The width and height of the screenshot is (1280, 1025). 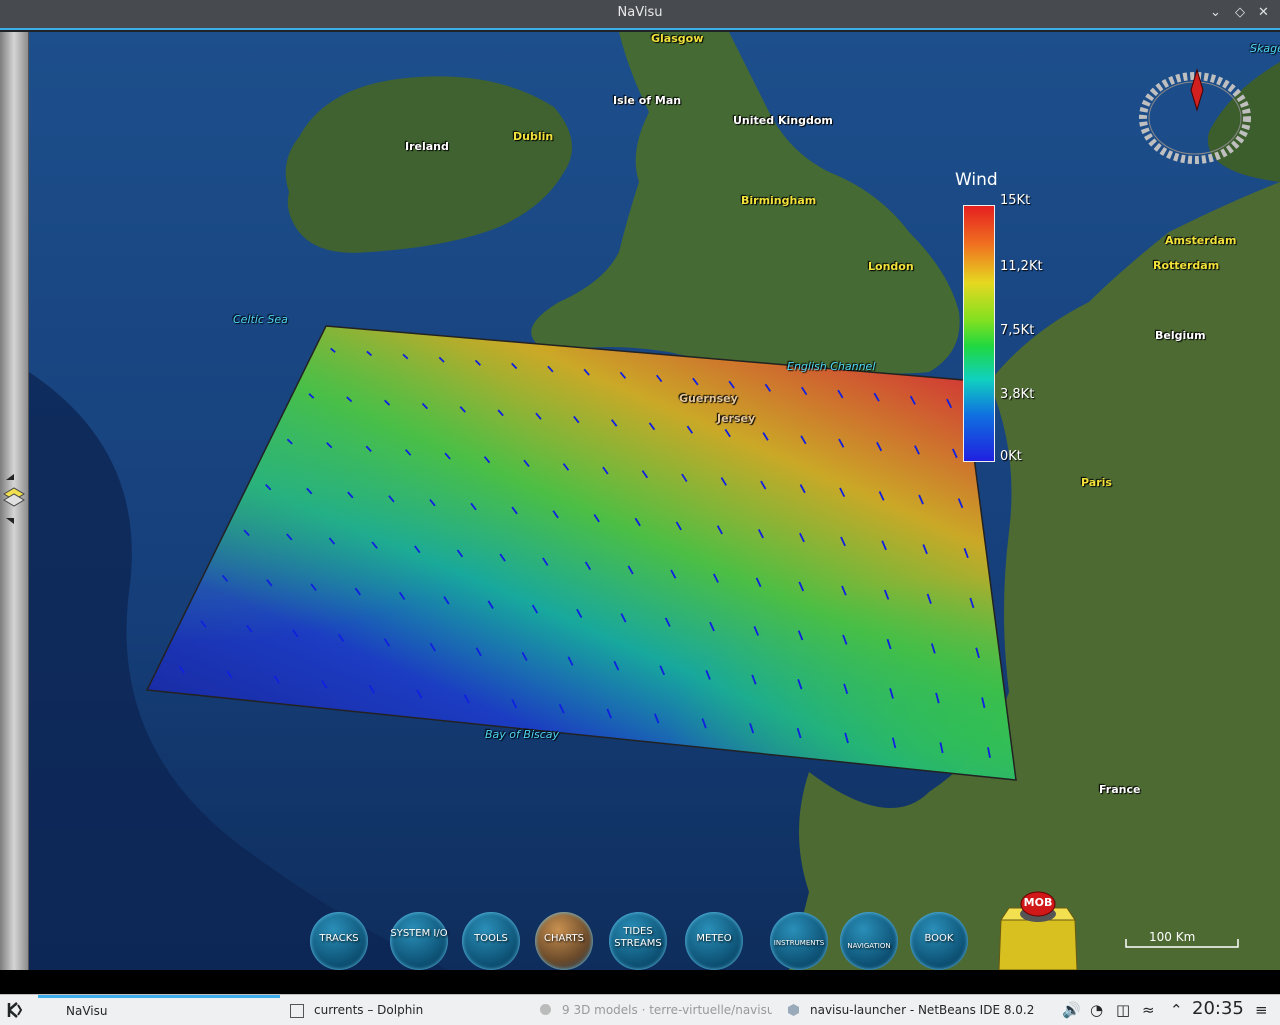 I want to click on legend-label-low: 3,8Kt, so click(x=1017, y=394).